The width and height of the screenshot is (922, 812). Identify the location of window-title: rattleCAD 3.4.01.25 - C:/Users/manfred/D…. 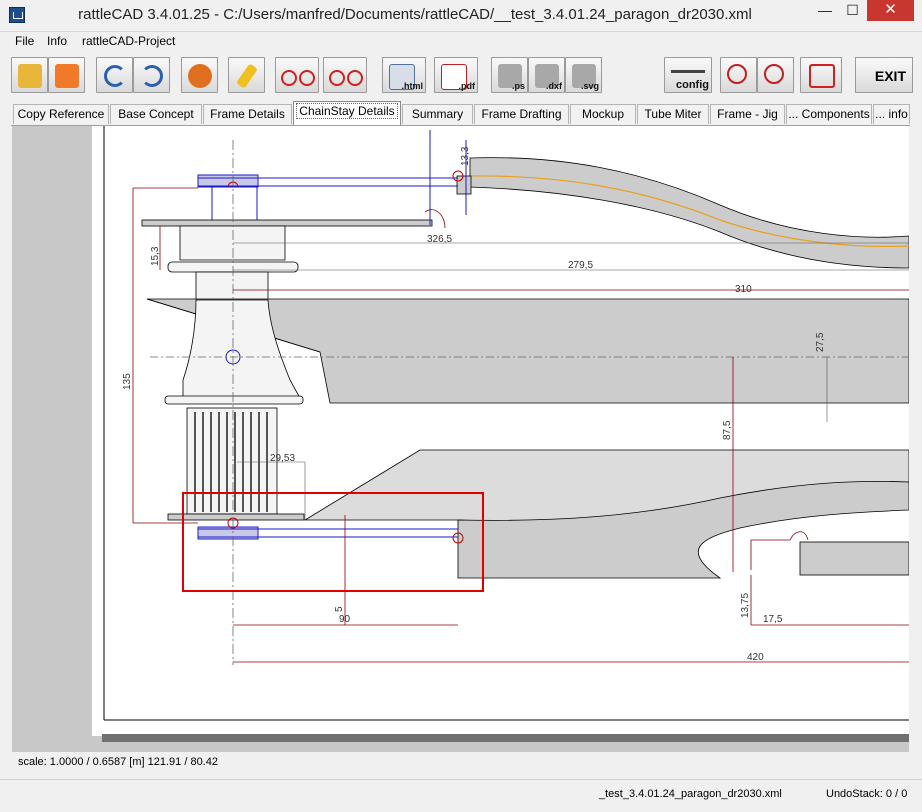
(415, 14).